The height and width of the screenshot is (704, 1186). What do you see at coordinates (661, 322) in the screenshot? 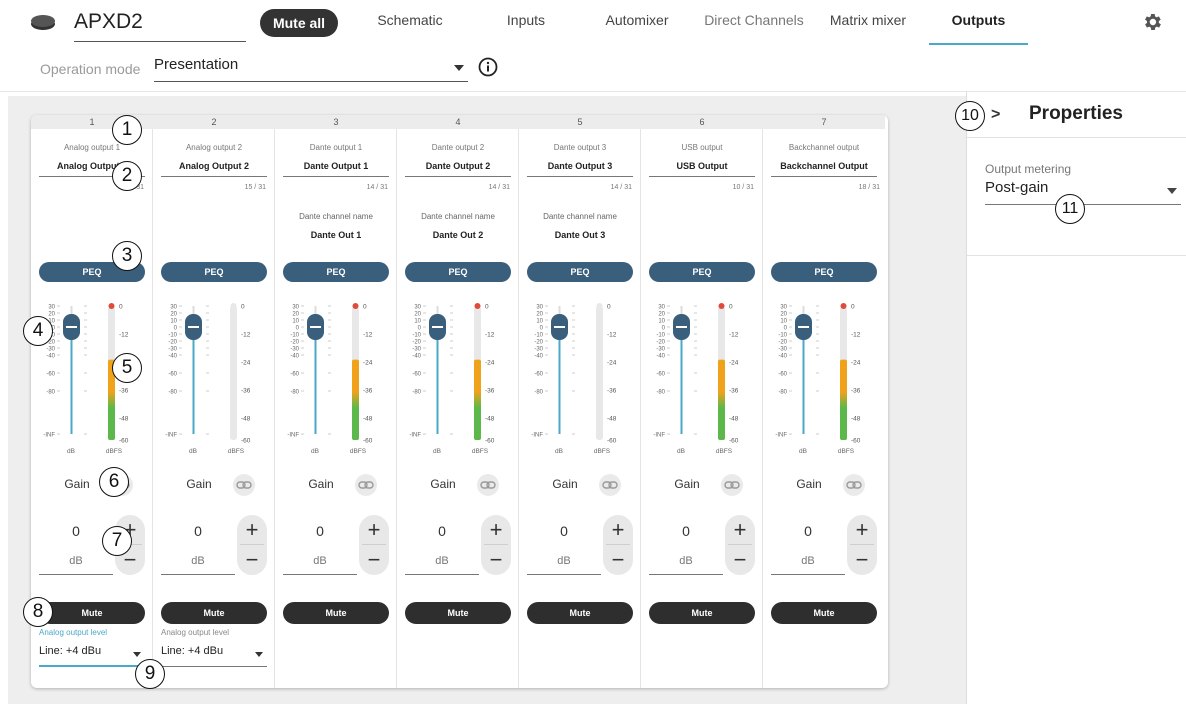
I see `fader-scale-label: 10` at bounding box center [661, 322].